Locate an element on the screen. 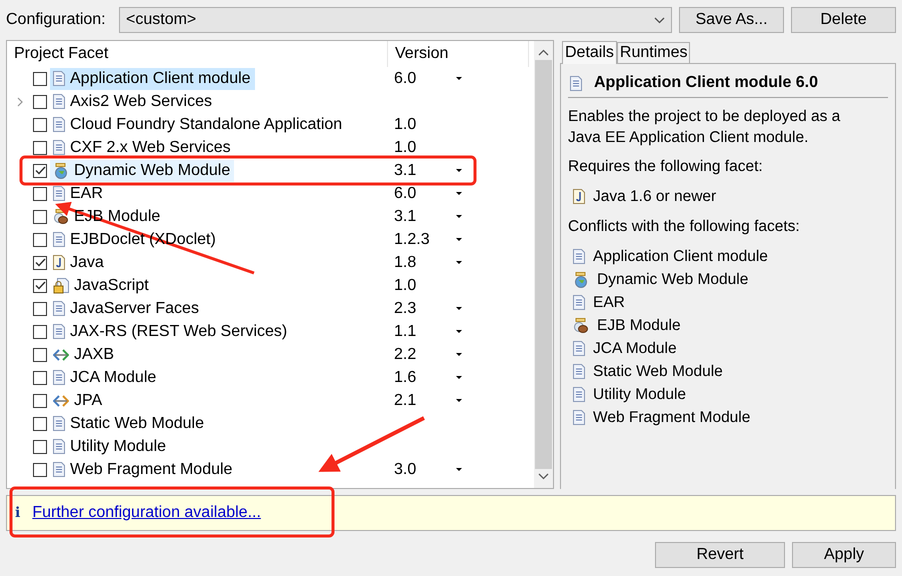 The height and width of the screenshot is (576, 902). facet-name: JavaServer Faces is located at coordinates (134, 309).